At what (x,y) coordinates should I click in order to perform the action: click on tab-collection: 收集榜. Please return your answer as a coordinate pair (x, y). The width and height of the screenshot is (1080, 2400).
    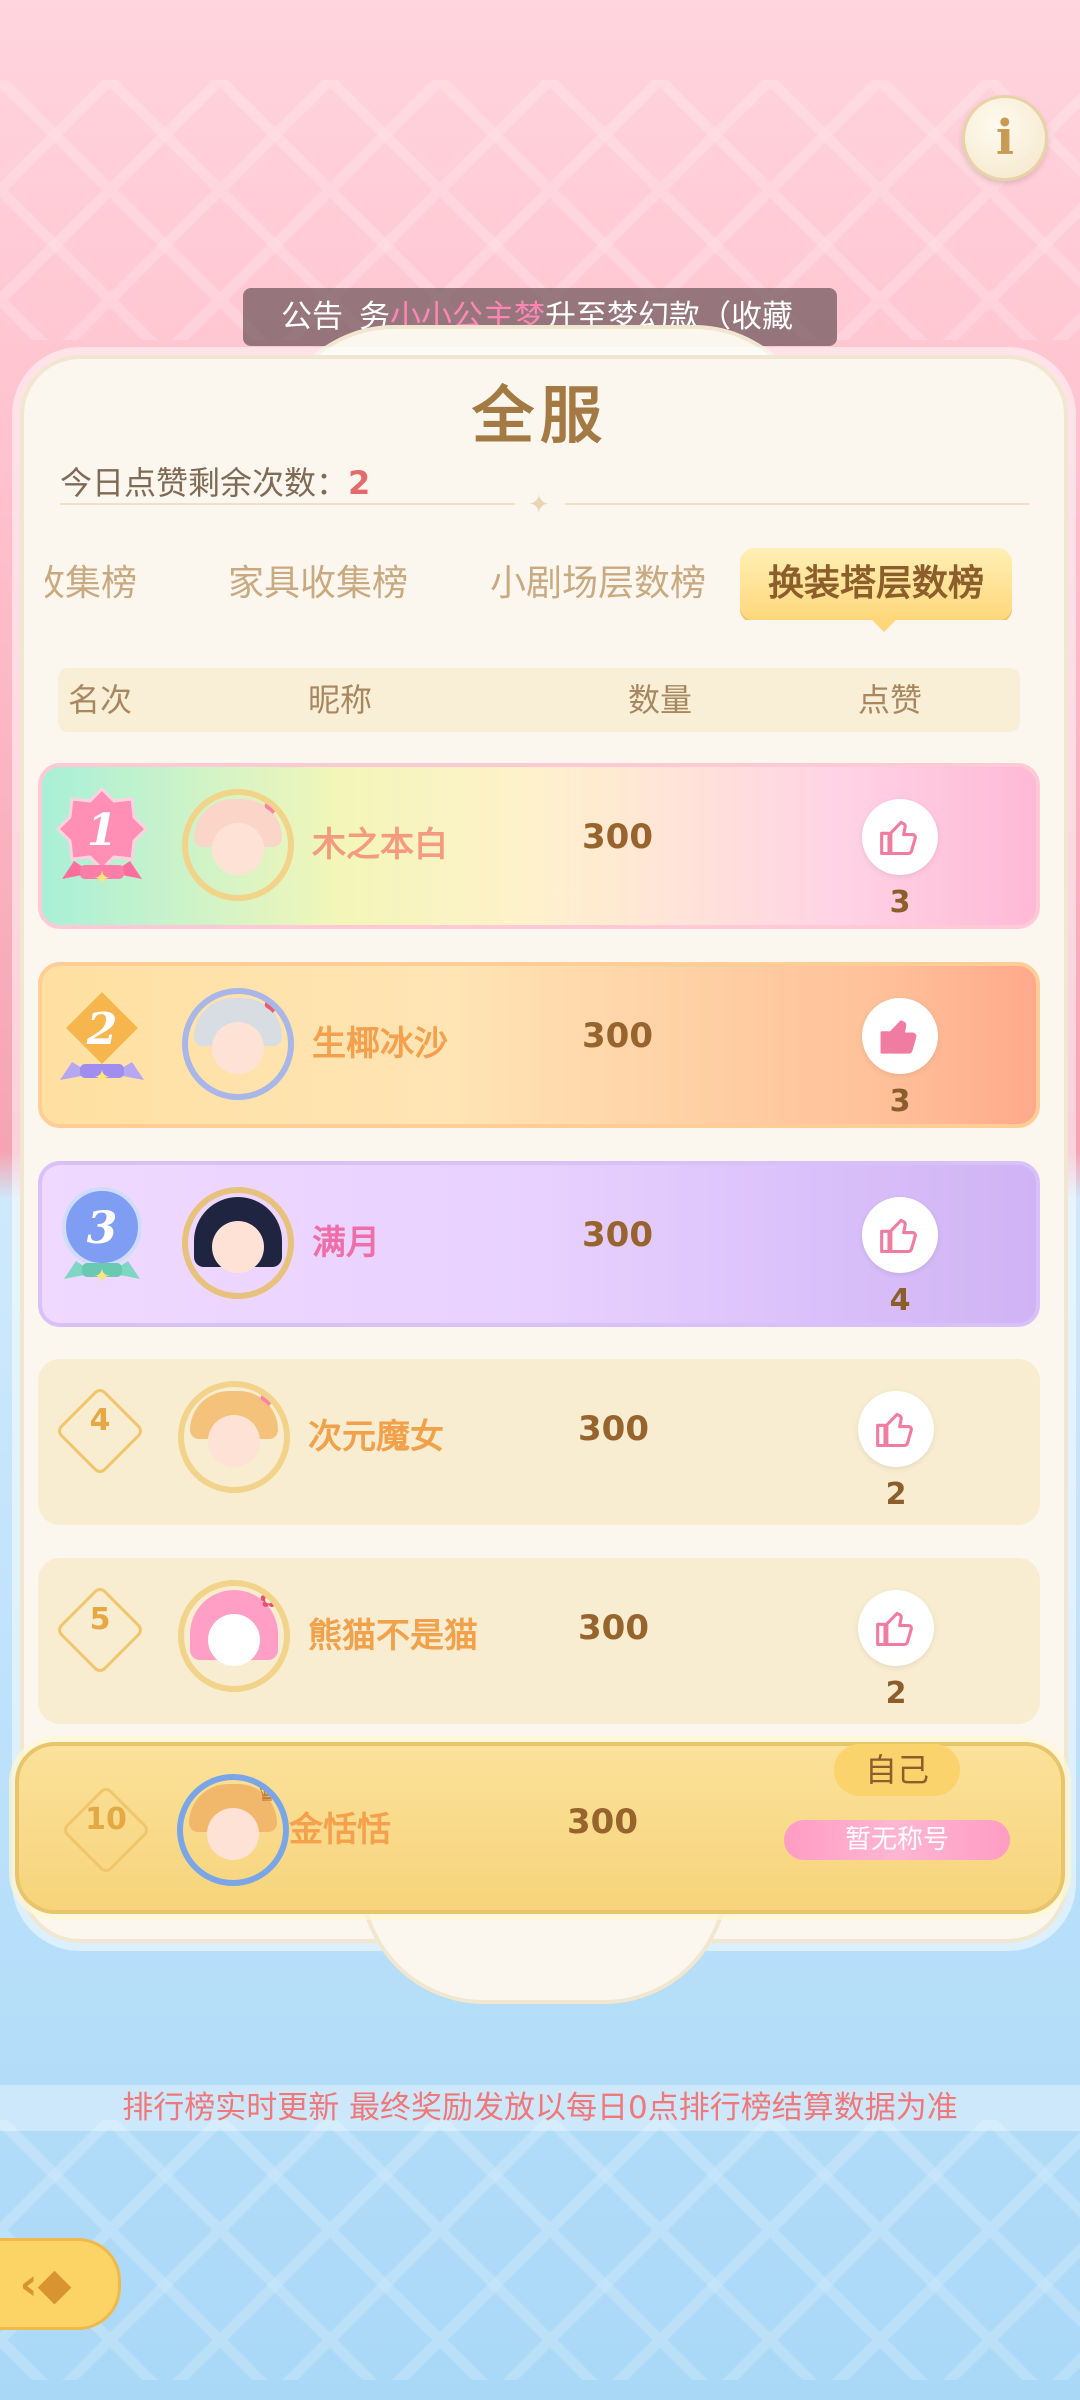
    Looking at the image, I should click on (91, 584).